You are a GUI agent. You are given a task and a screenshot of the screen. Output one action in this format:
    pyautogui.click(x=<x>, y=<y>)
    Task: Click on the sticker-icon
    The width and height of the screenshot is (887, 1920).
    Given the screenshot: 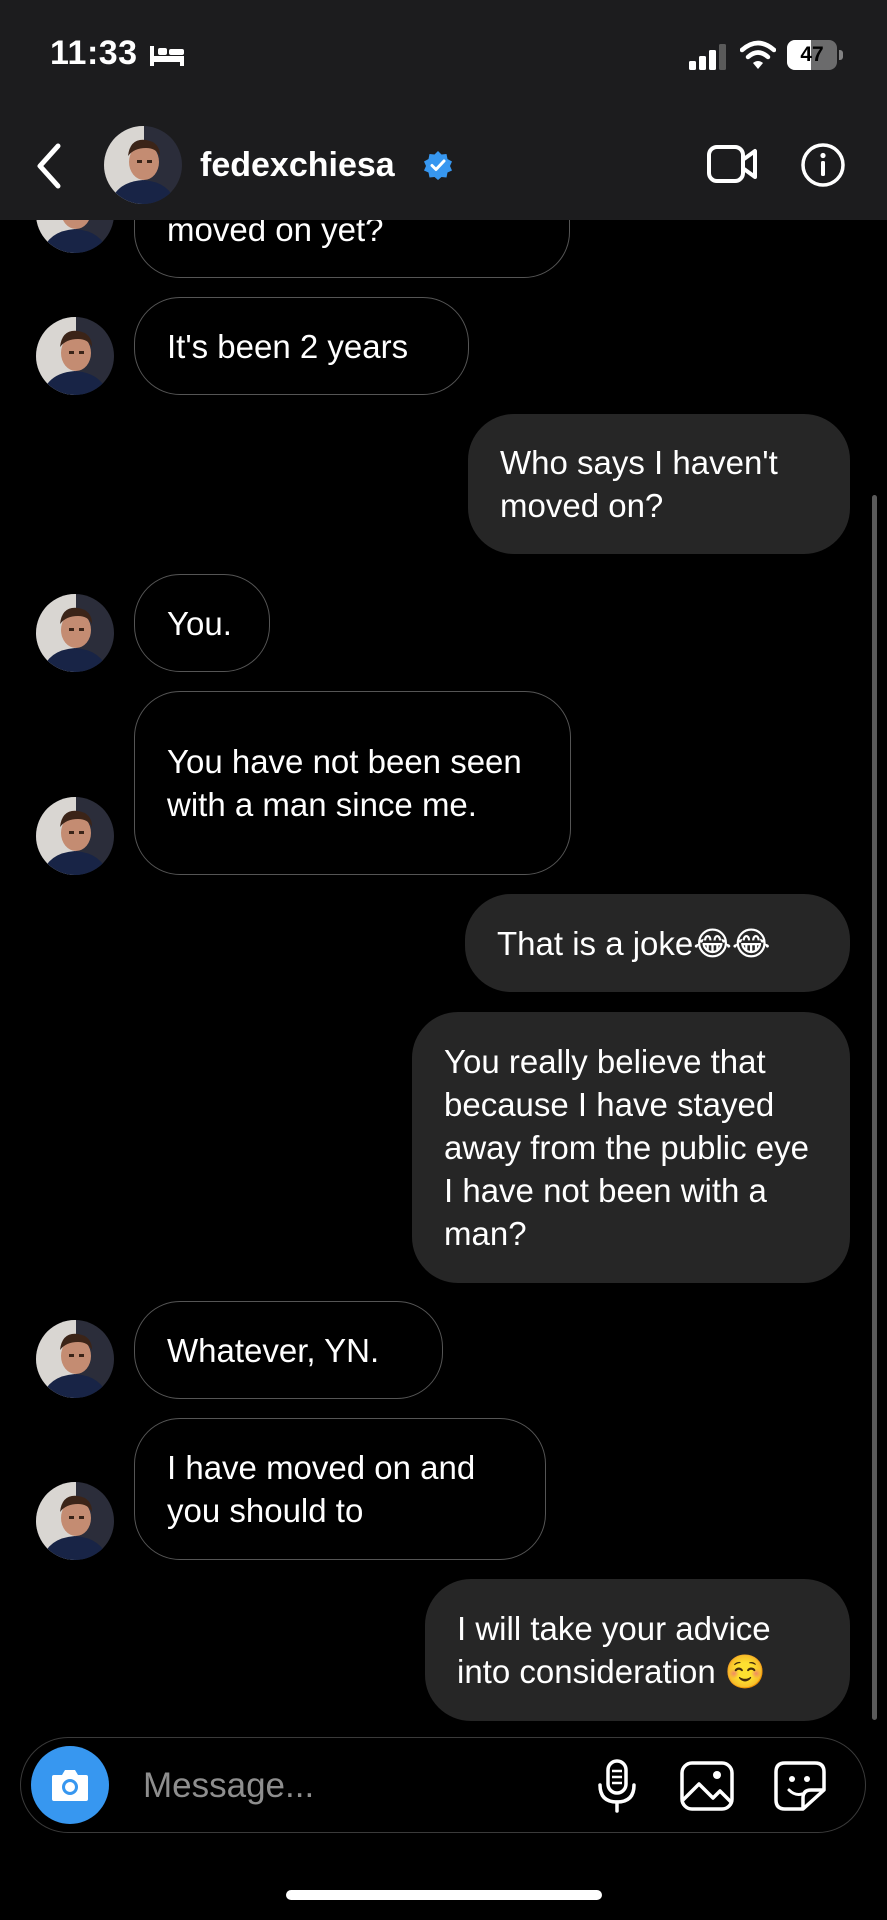 What is the action you would take?
    pyautogui.click(x=800, y=1786)
    